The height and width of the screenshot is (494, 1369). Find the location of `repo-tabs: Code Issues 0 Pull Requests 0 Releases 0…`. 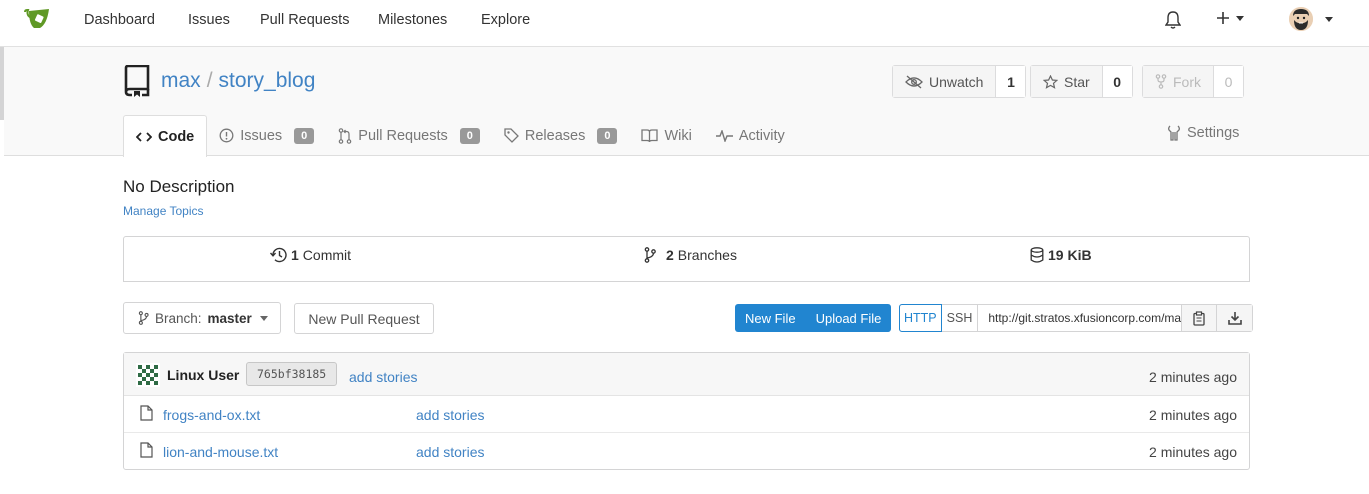

repo-tabs: Code Issues 0 Pull Requests 0 Releases 0… is located at coordinates (460, 136).